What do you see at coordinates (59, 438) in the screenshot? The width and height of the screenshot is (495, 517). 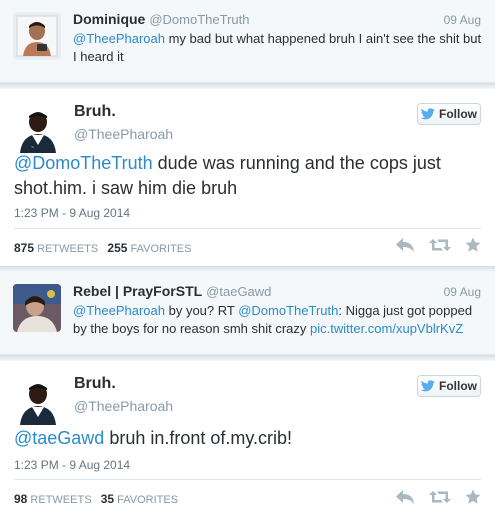 I see `mention-link: @taeGawd` at bounding box center [59, 438].